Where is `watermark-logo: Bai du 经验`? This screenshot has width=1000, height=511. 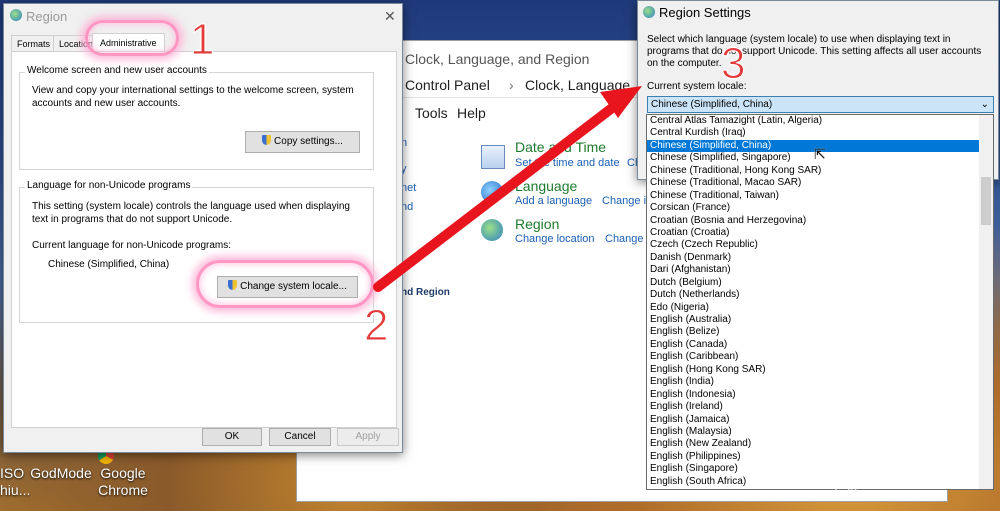 watermark-logo: Bai du 经验 is located at coordinates (850, 435).